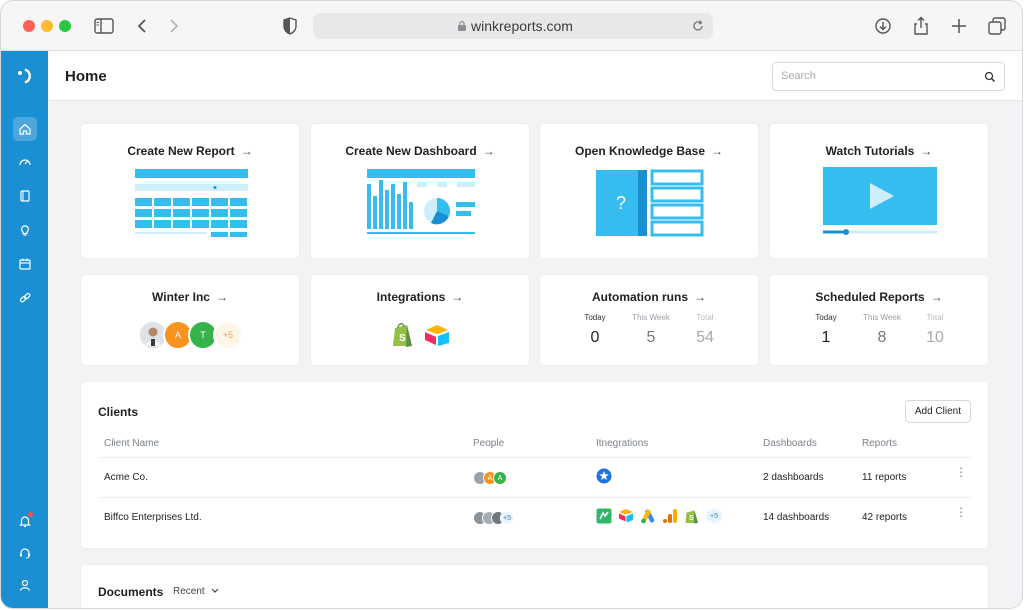 The image size is (1024, 610). I want to click on report-count: 11 reports, so click(884, 477).